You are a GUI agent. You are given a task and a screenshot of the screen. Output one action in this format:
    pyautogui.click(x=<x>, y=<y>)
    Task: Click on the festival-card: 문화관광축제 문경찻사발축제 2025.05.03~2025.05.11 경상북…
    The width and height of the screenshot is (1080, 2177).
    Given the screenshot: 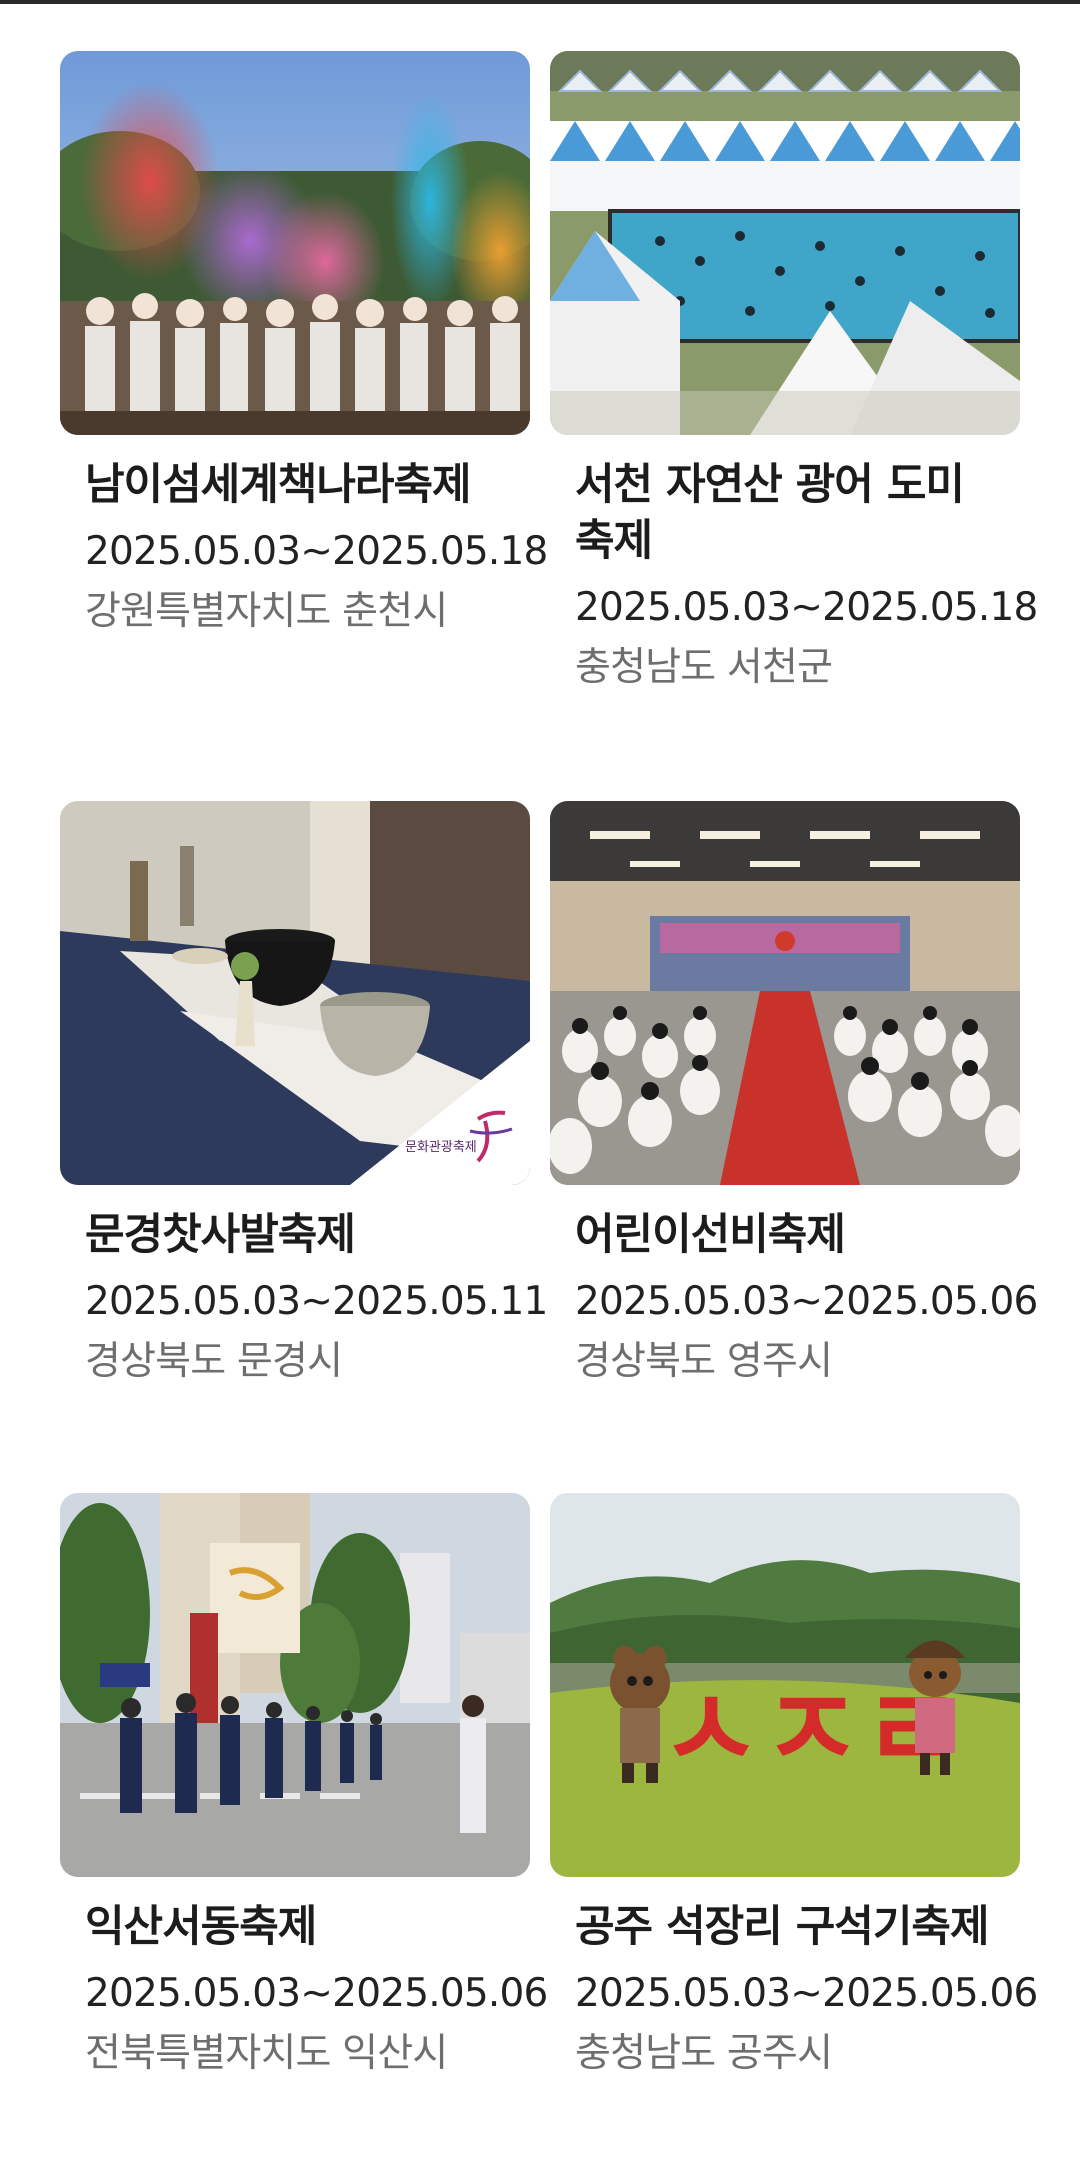 What is the action you would take?
    pyautogui.click(x=304, y=1095)
    